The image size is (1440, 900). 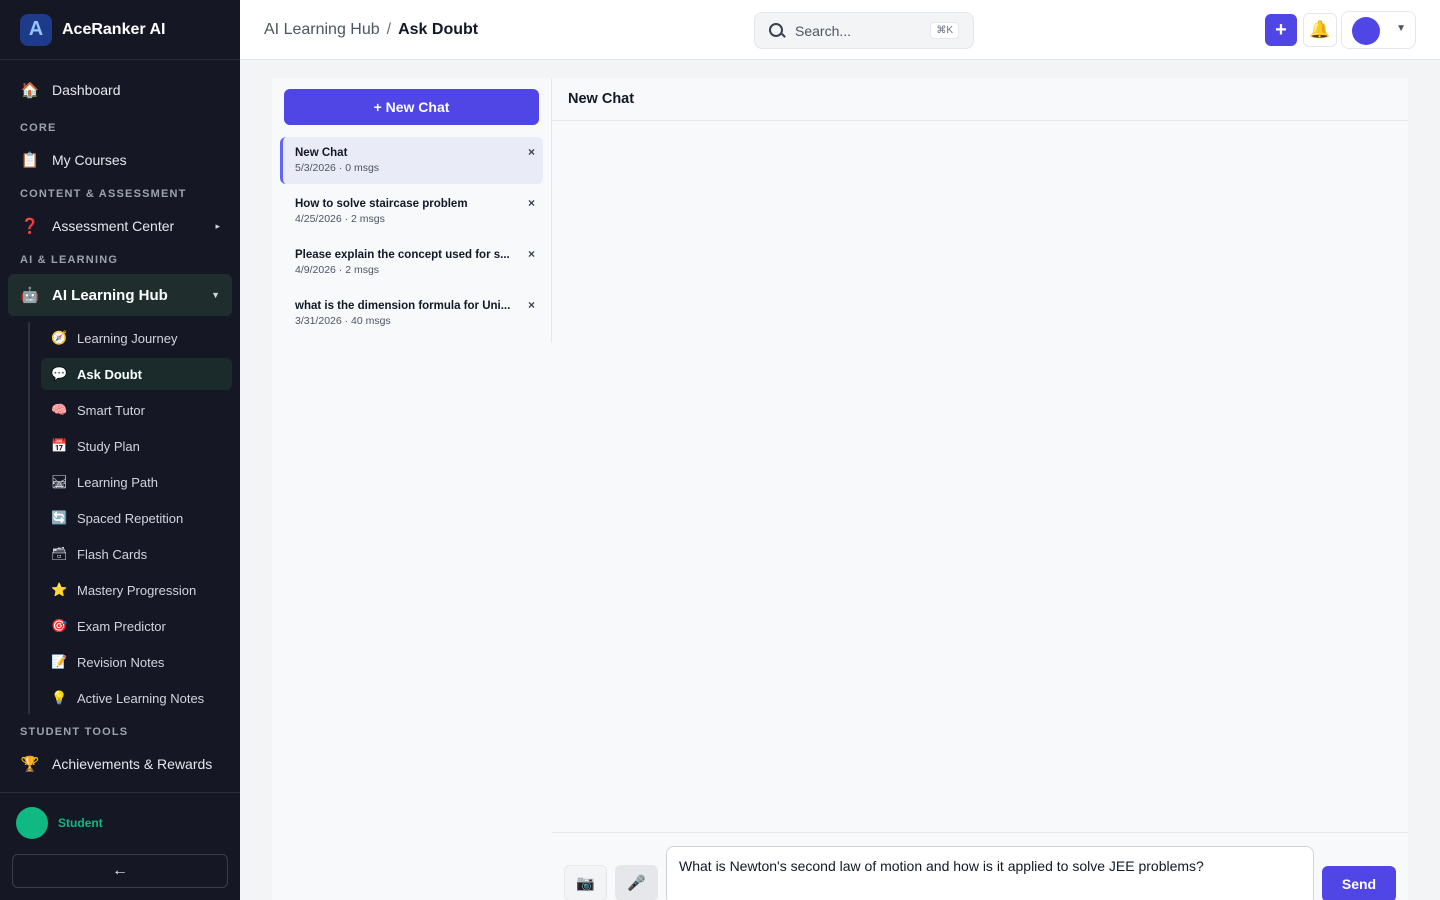 I want to click on collapse-sidebar-button: ←, so click(x=120, y=871).